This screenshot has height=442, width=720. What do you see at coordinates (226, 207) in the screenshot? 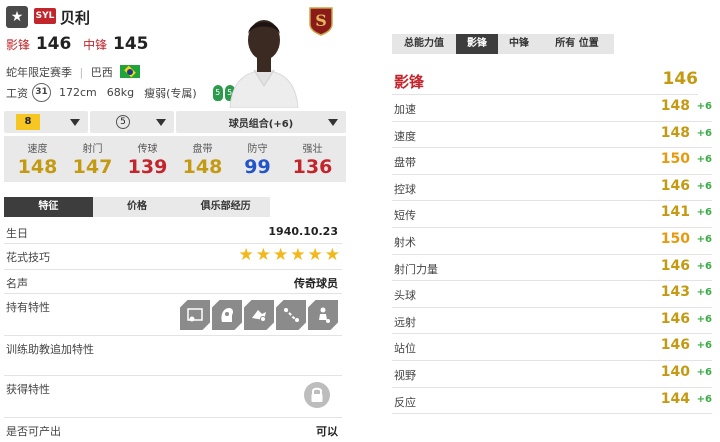
I see `tab-club-history: 俱乐部经历` at bounding box center [226, 207].